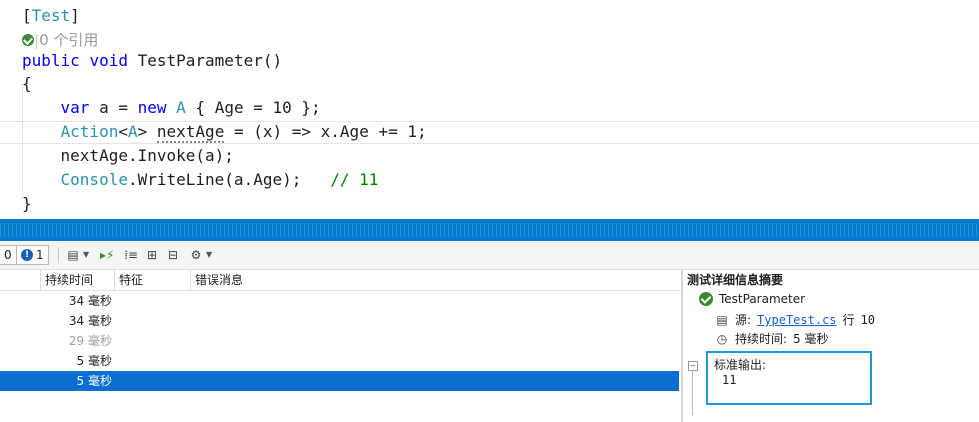 The width and height of the screenshot is (979, 422). Describe the element at coordinates (811, 339) in the screenshot. I see `duration-value: 5 毫秒` at that location.